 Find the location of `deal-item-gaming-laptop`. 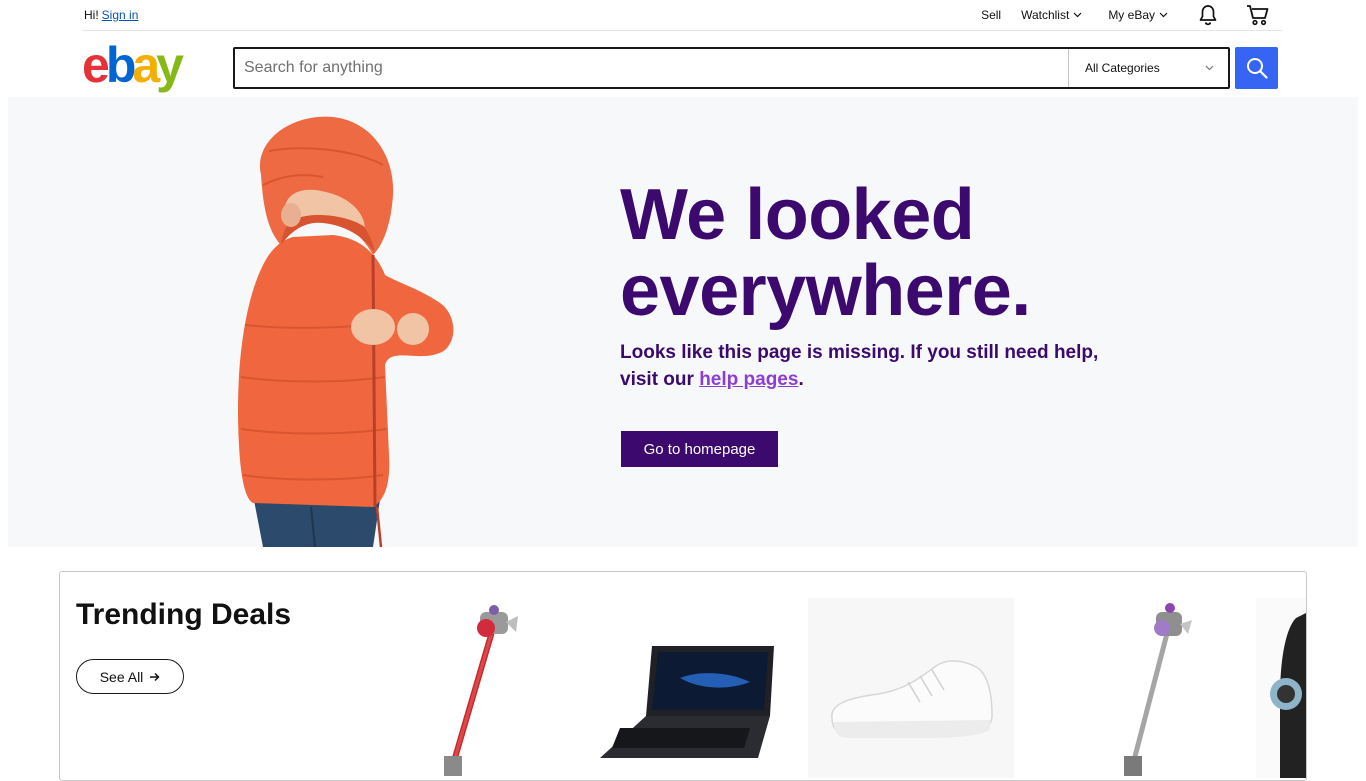

deal-item-gaming-laptop is located at coordinates (688, 688).